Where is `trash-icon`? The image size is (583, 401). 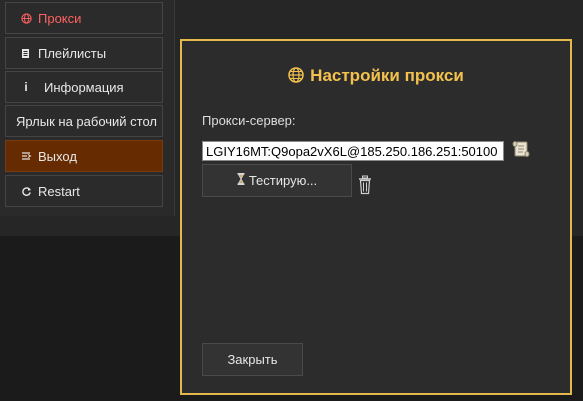
trash-icon is located at coordinates (365, 186).